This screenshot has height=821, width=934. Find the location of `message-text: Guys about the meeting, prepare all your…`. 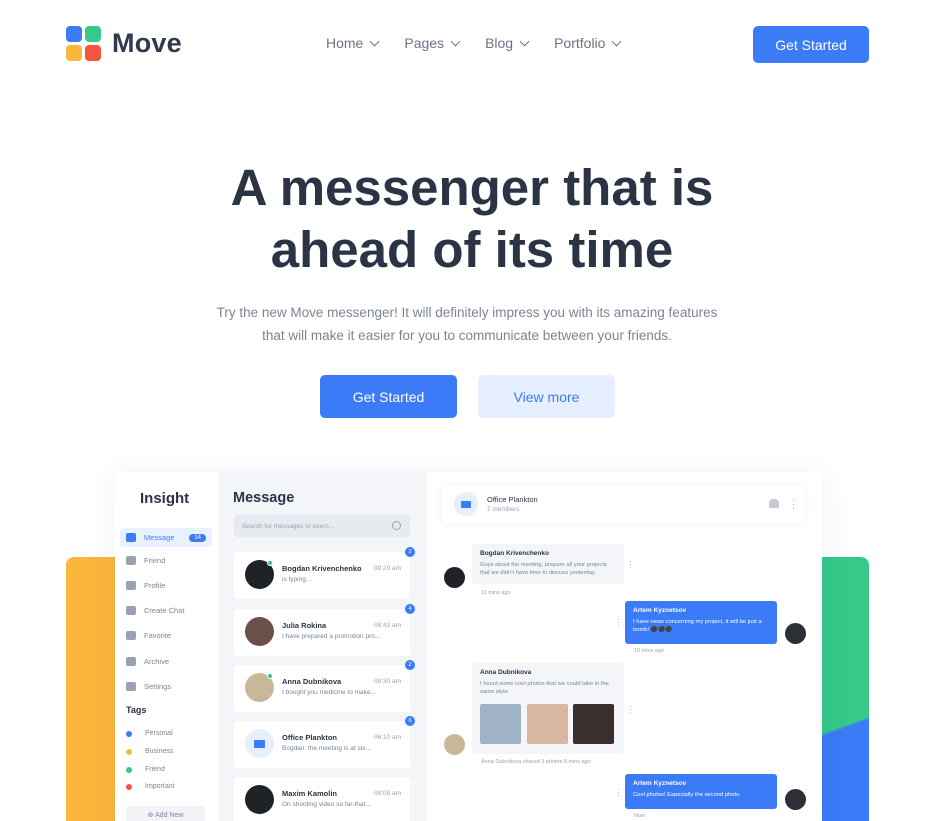

message-text: Guys about the meeting, prepare all your… is located at coordinates (548, 569).